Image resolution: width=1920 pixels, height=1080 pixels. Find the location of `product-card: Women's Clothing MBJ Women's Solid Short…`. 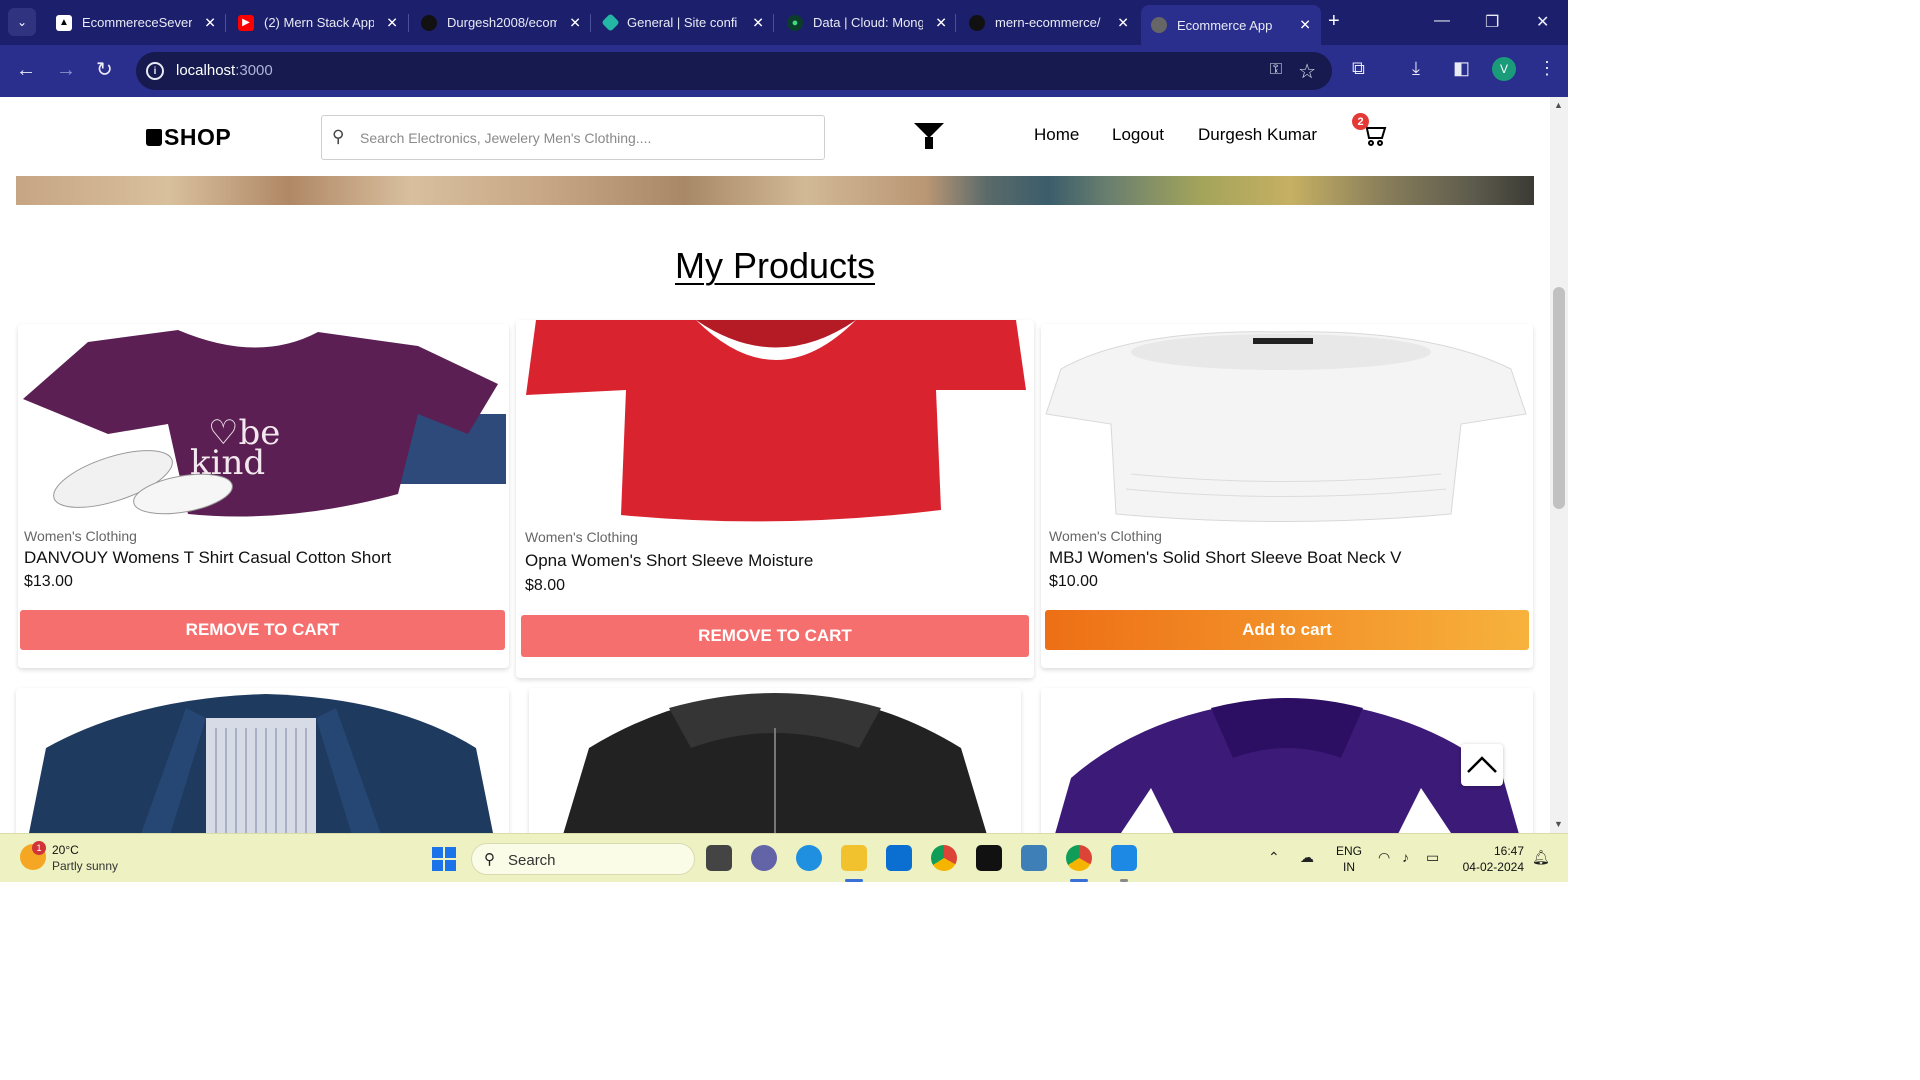

product-card: Women's Clothing MBJ Women's Solid Short… is located at coordinates (1287, 496).